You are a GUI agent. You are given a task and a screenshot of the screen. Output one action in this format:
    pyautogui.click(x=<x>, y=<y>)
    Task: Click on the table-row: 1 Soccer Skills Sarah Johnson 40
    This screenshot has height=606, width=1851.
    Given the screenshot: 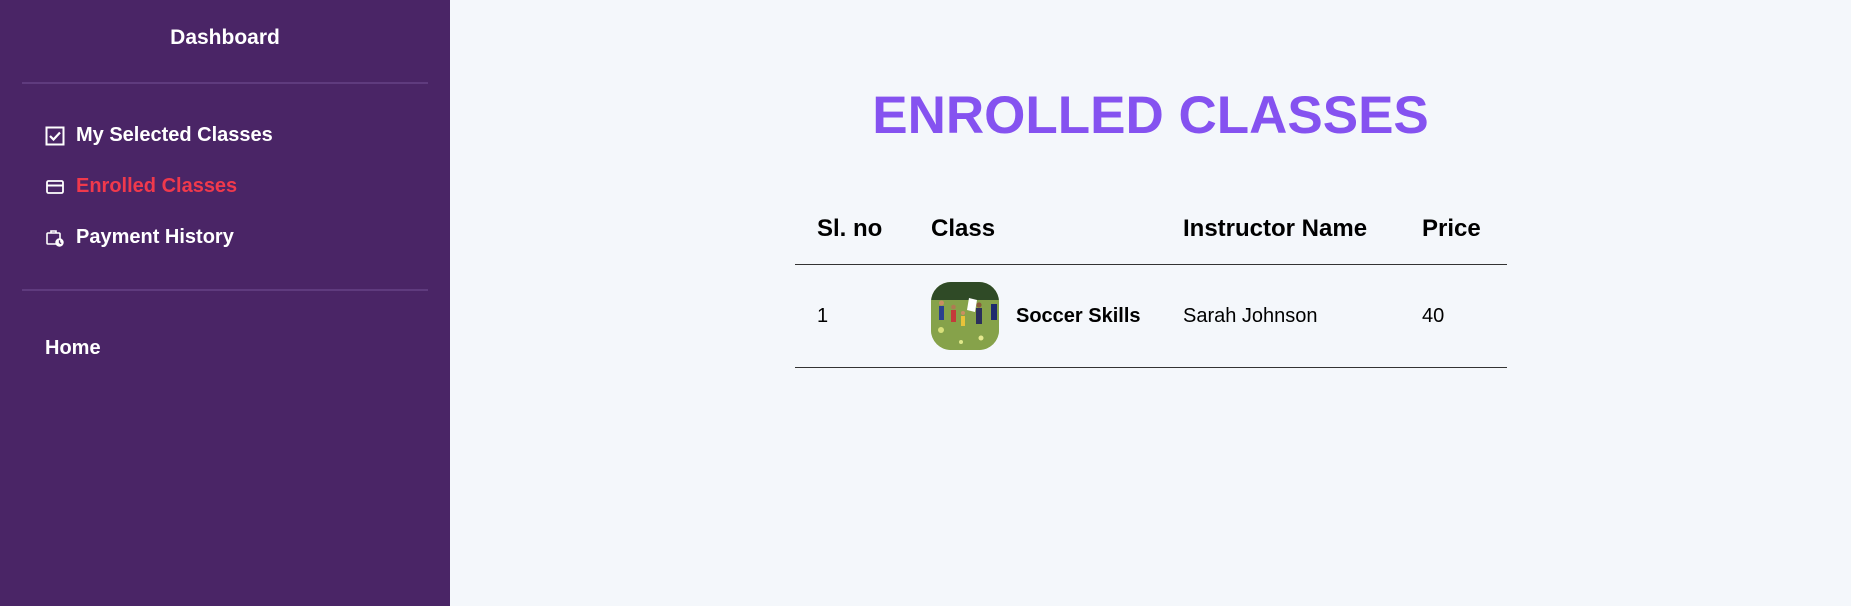 What is the action you would take?
    pyautogui.click(x=1151, y=316)
    